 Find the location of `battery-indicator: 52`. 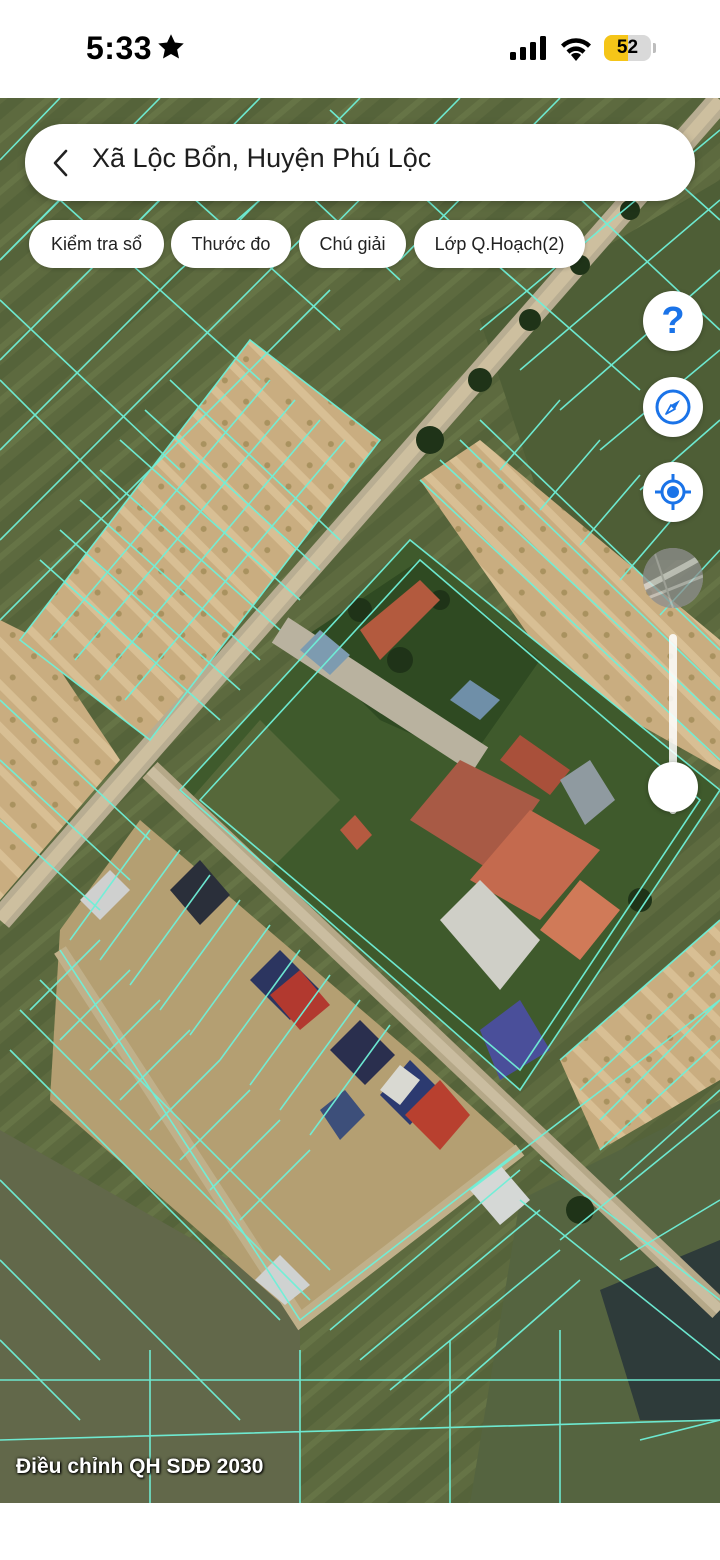

battery-indicator: 52 is located at coordinates (630, 48).